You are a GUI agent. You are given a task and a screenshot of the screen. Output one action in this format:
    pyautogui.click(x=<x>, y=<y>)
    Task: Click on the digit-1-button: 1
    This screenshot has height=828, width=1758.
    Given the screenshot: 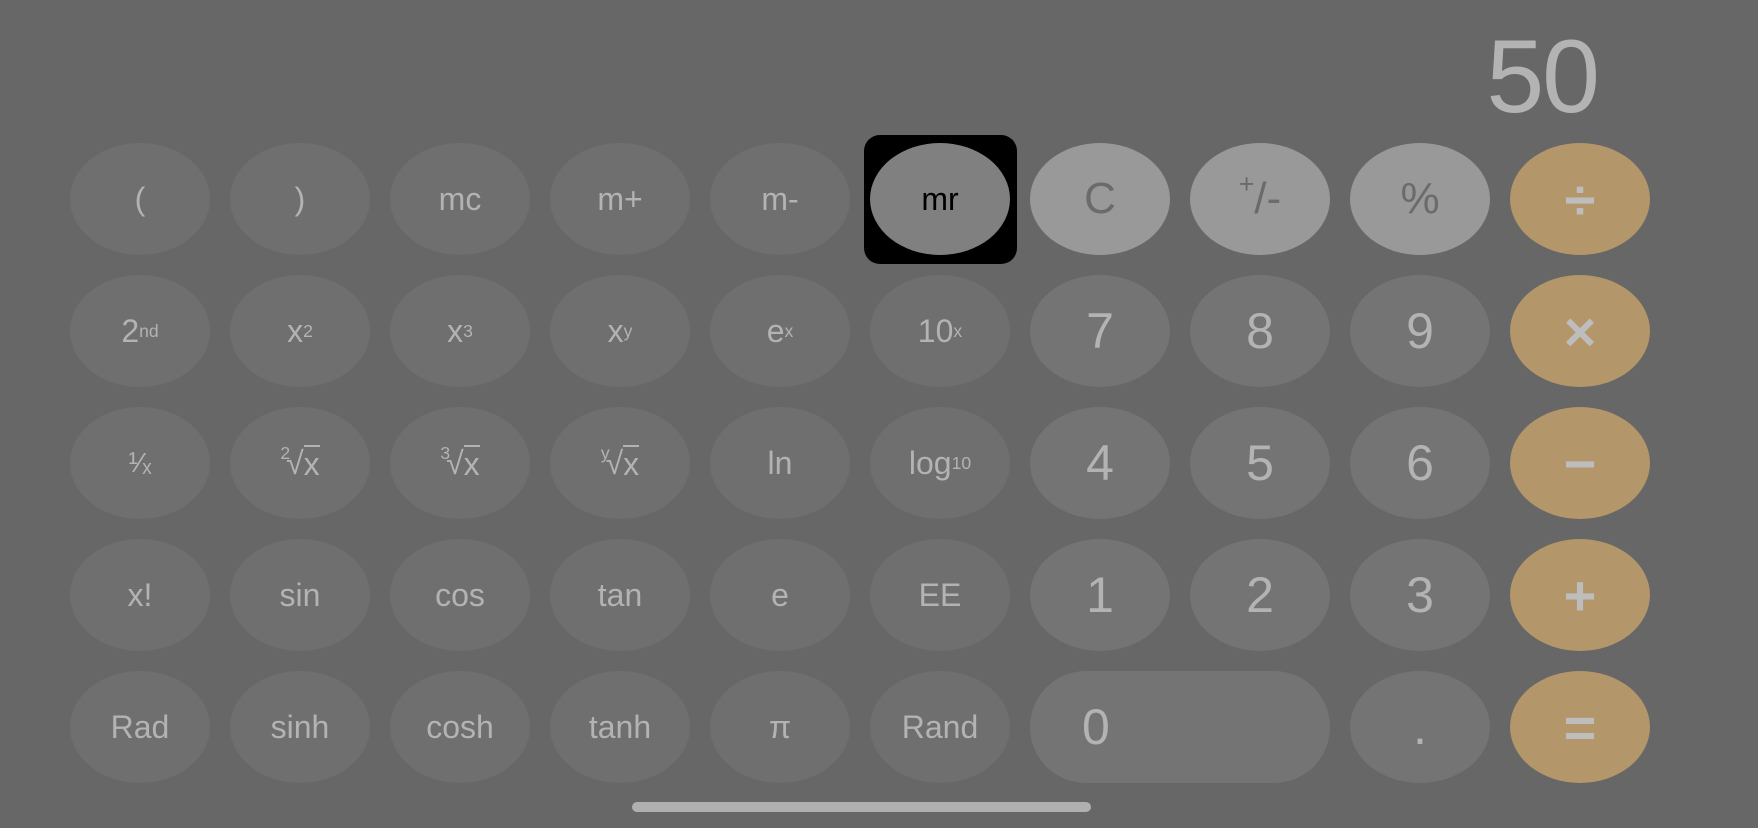 What is the action you would take?
    pyautogui.click(x=1100, y=595)
    